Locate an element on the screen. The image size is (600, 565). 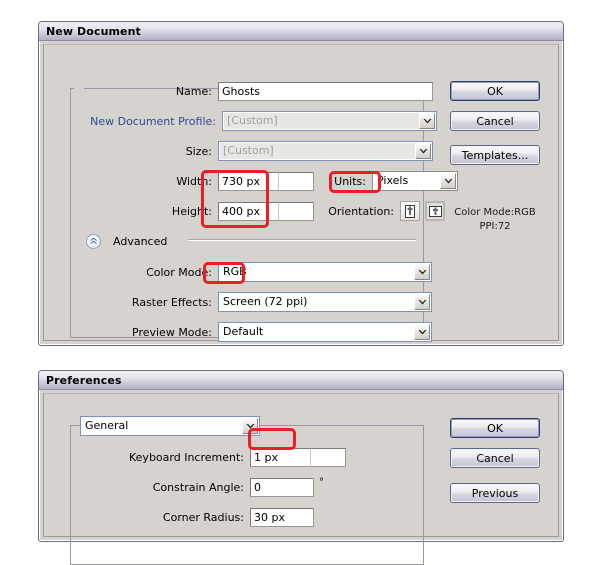
units-value: Pixels is located at coordinates (407, 181).